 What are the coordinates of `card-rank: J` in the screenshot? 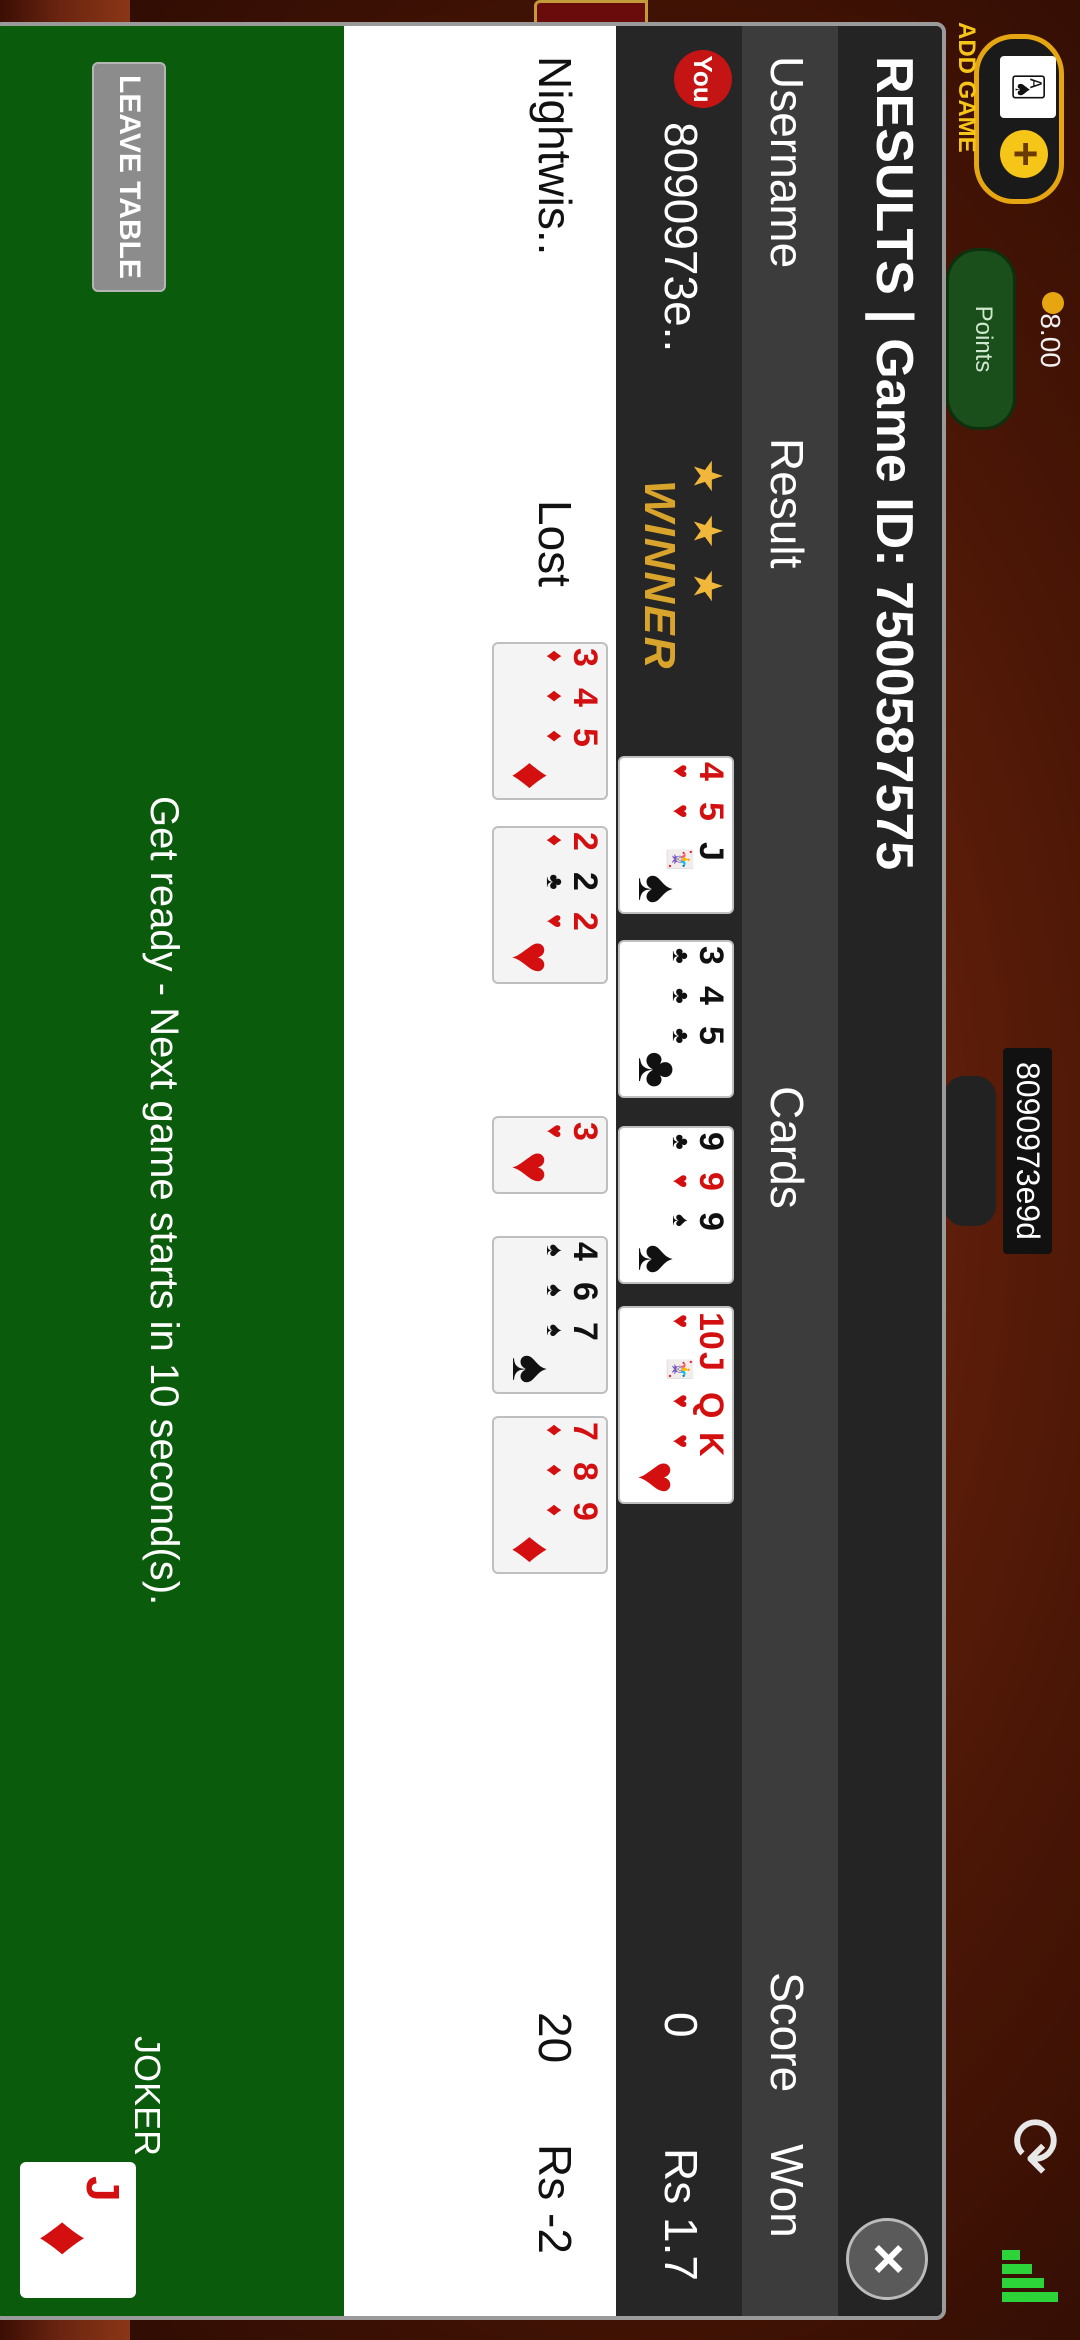 It's located at (711, 1361).